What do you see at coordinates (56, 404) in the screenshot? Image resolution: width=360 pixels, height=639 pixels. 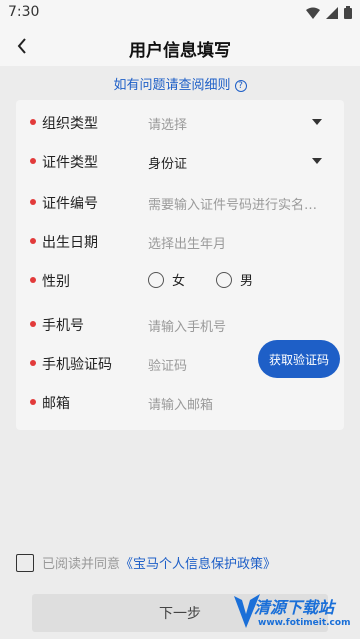 I see `email-label: 邮箱` at bounding box center [56, 404].